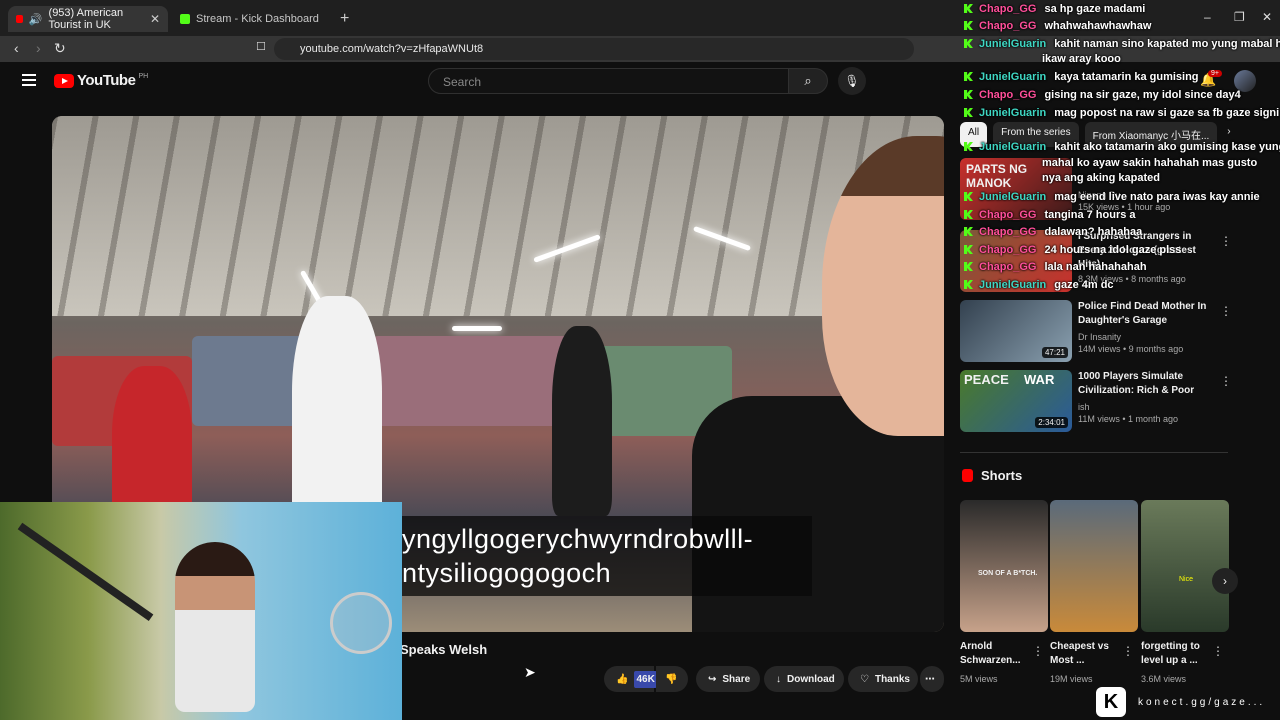 The width and height of the screenshot is (1280, 720). I want to click on tab-youtube: 🔊 (953) American Tourist in UK ✕, so click(88, 19).